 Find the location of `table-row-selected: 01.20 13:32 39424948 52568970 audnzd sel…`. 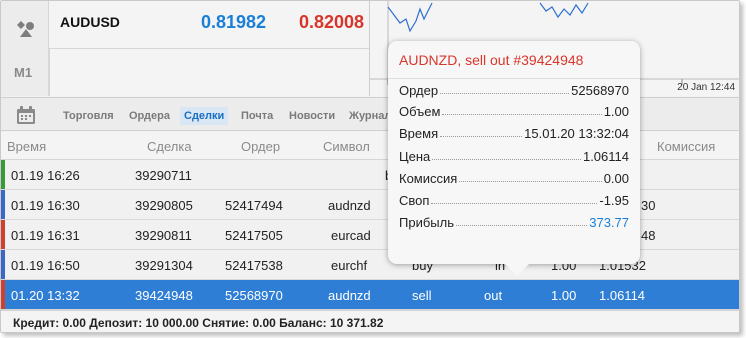

table-row-selected: 01.20 13:32 39424948 52568970 audnzd sel… is located at coordinates (370, 295).